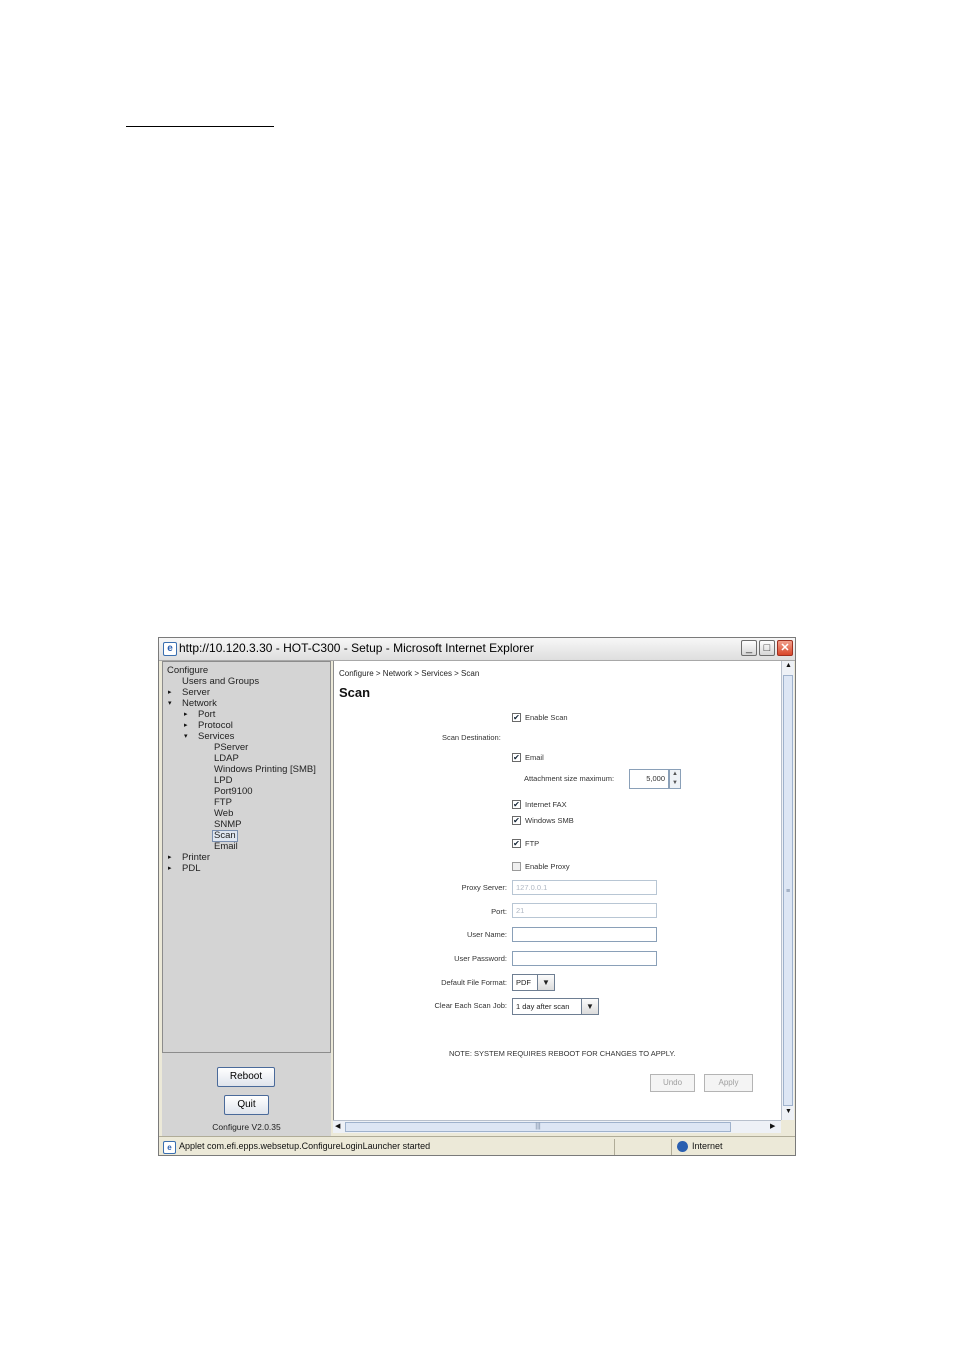 This screenshot has height=1351, width=954. What do you see at coordinates (675, 779) in the screenshot?
I see `attachment-size-spinner: ▲ ▼` at bounding box center [675, 779].